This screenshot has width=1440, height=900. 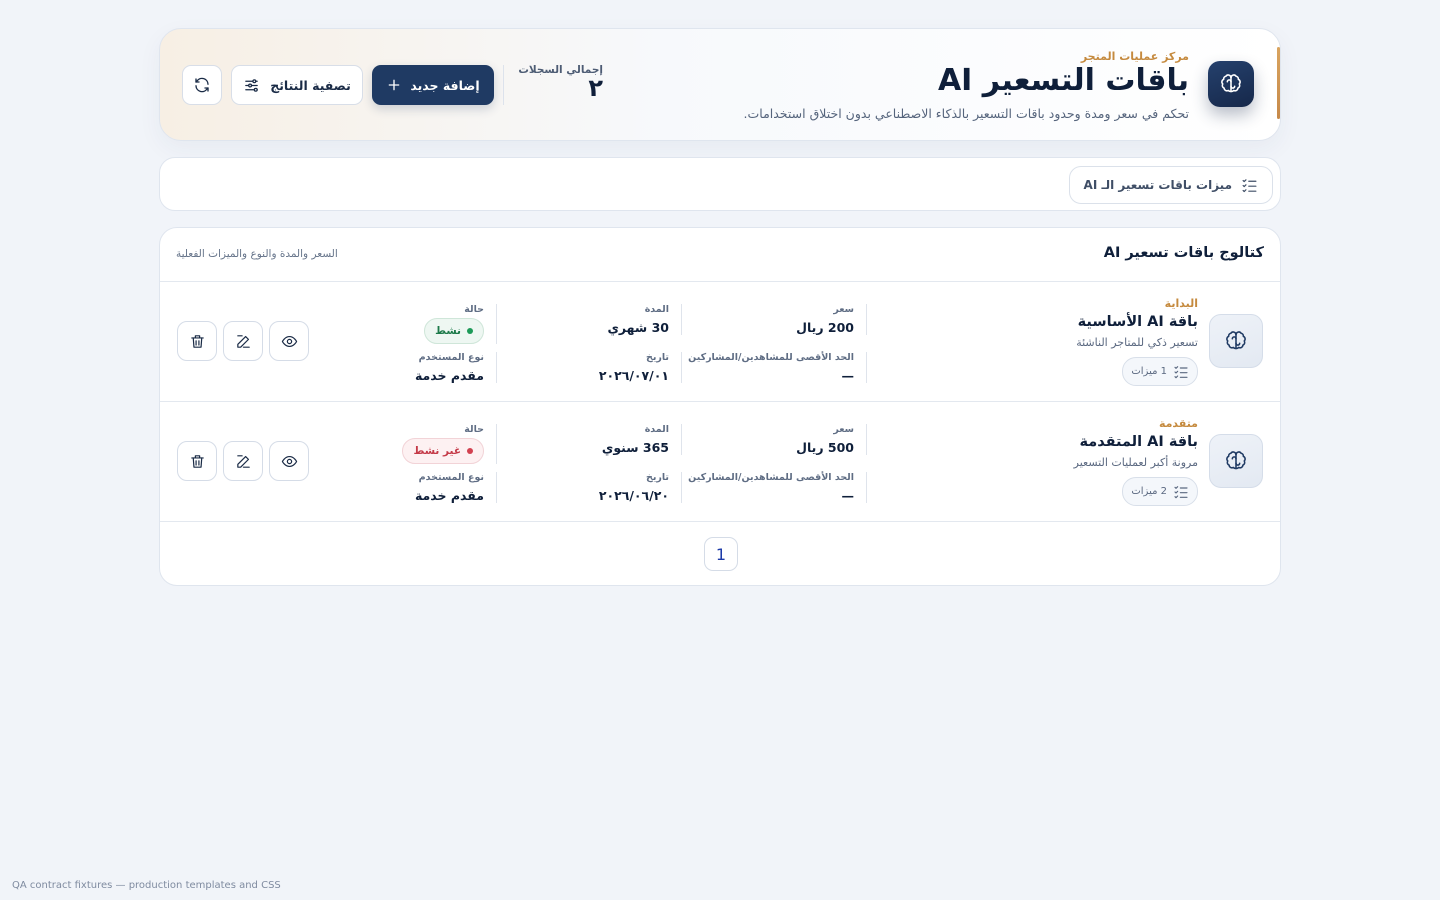 What do you see at coordinates (1278, 83) in the screenshot?
I see `header-accent-bar` at bounding box center [1278, 83].